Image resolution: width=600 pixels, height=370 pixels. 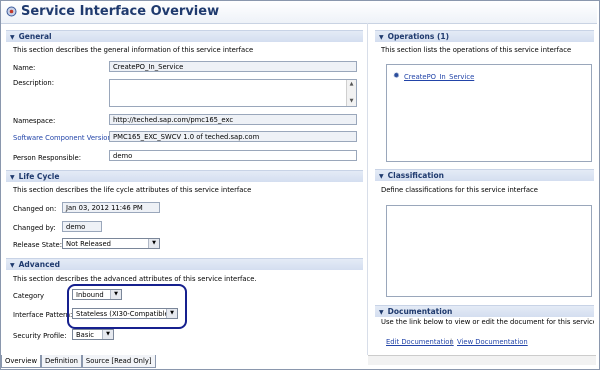 What do you see at coordinates (34, 83) in the screenshot?
I see `description-label: Description:` at bounding box center [34, 83].